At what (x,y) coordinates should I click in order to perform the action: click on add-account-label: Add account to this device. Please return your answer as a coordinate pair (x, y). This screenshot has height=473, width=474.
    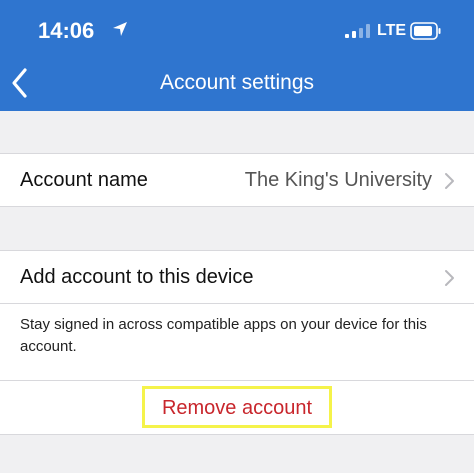
    Looking at the image, I should click on (137, 277).